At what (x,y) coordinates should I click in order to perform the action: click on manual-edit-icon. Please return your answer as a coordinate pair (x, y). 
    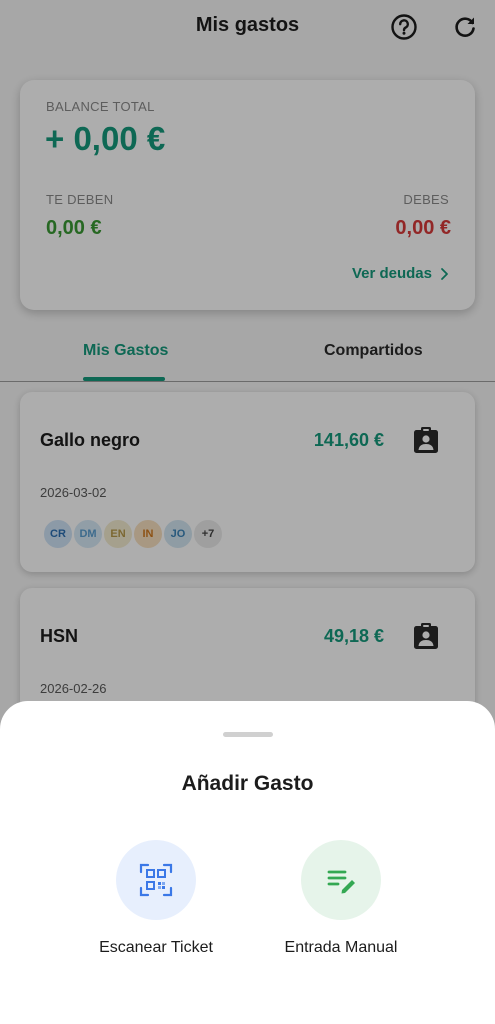
    Looking at the image, I should click on (341, 882).